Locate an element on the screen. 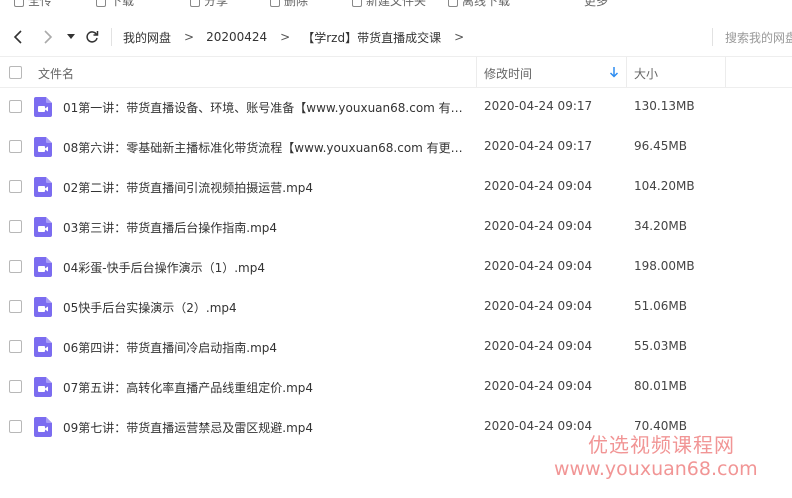 The width and height of the screenshot is (792, 498). column-header-name: 文件名 is located at coordinates (56, 73).